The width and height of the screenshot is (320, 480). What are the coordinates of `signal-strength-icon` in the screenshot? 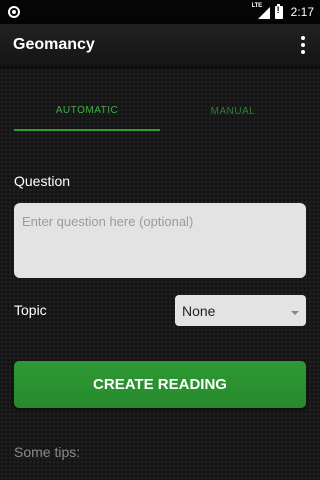 It's located at (263, 13).